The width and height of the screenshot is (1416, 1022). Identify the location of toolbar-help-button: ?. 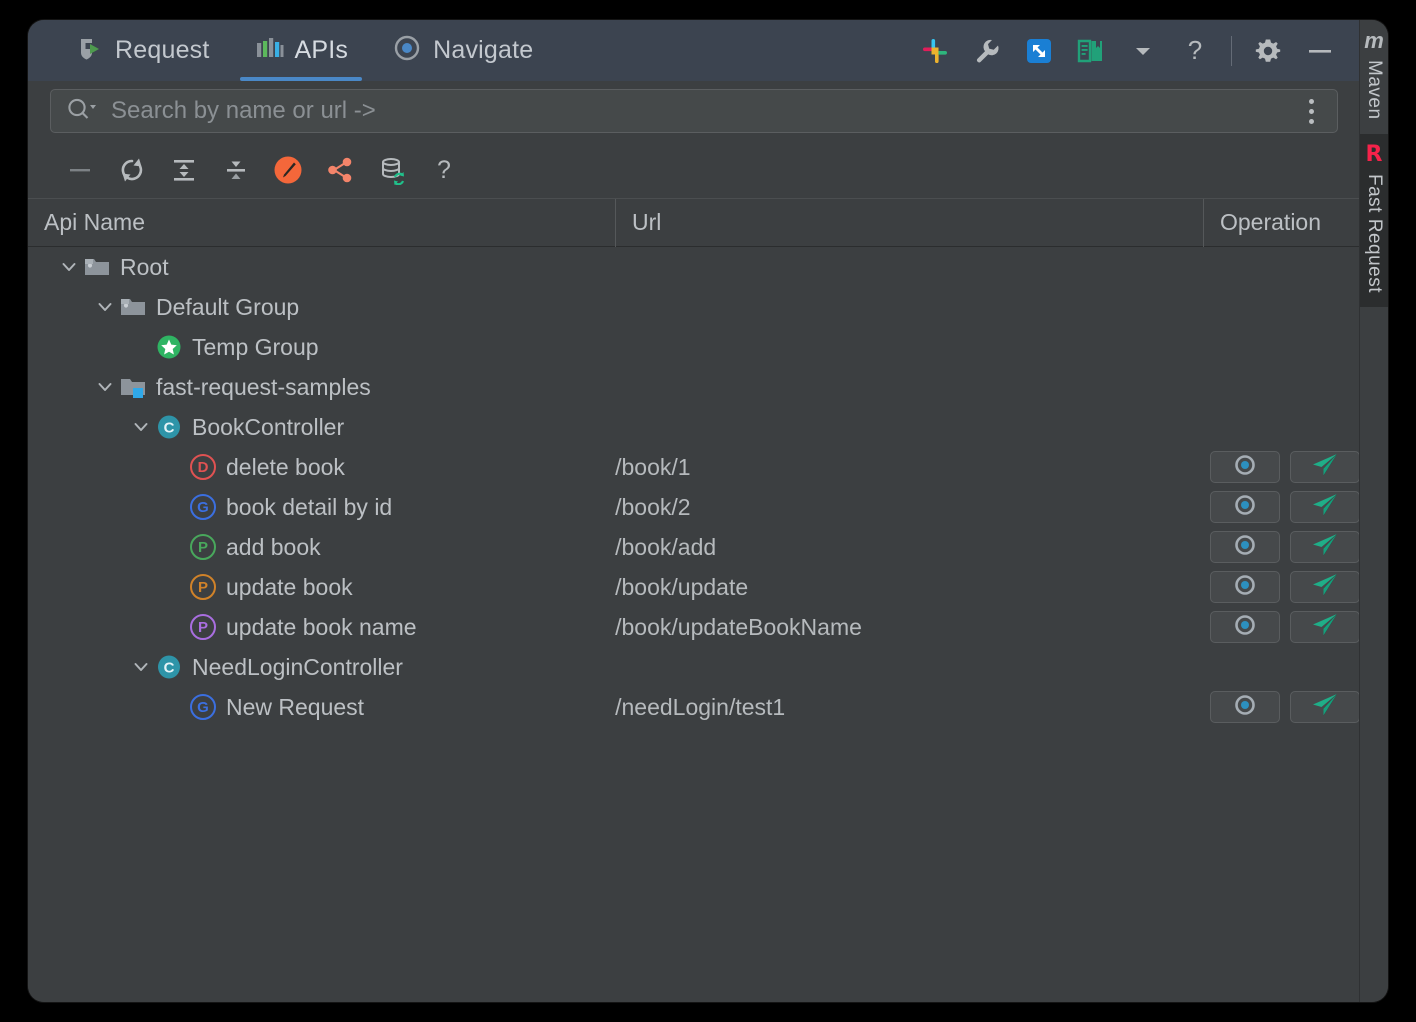
(444, 170).